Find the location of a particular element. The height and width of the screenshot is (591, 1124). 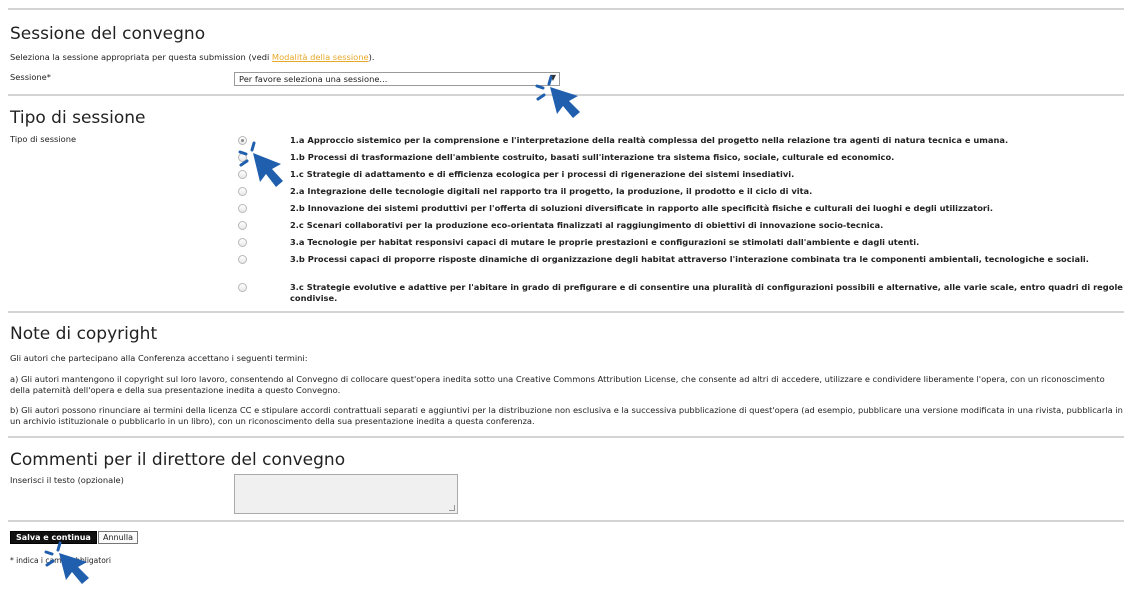

session-type-field-label: Tipo di sessione is located at coordinates (43, 139).